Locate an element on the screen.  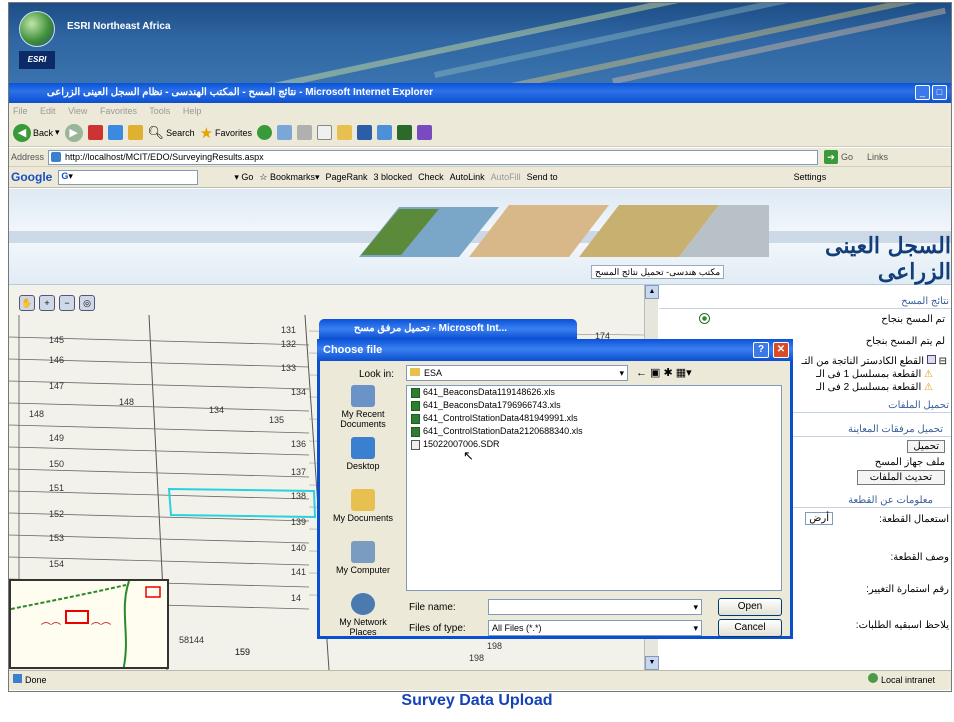
network-icon is located at coordinates (363, 604).